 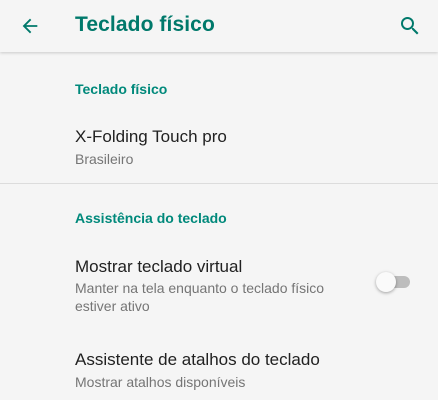 What do you see at coordinates (219, 26) in the screenshot?
I see `app-bar: Teclado físico` at bounding box center [219, 26].